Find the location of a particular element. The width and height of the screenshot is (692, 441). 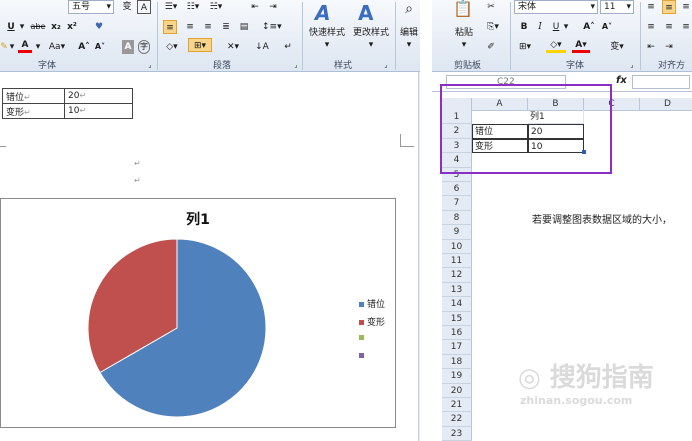

chinese-layout-button: ✕▾ is located at coordinates (233, 47).